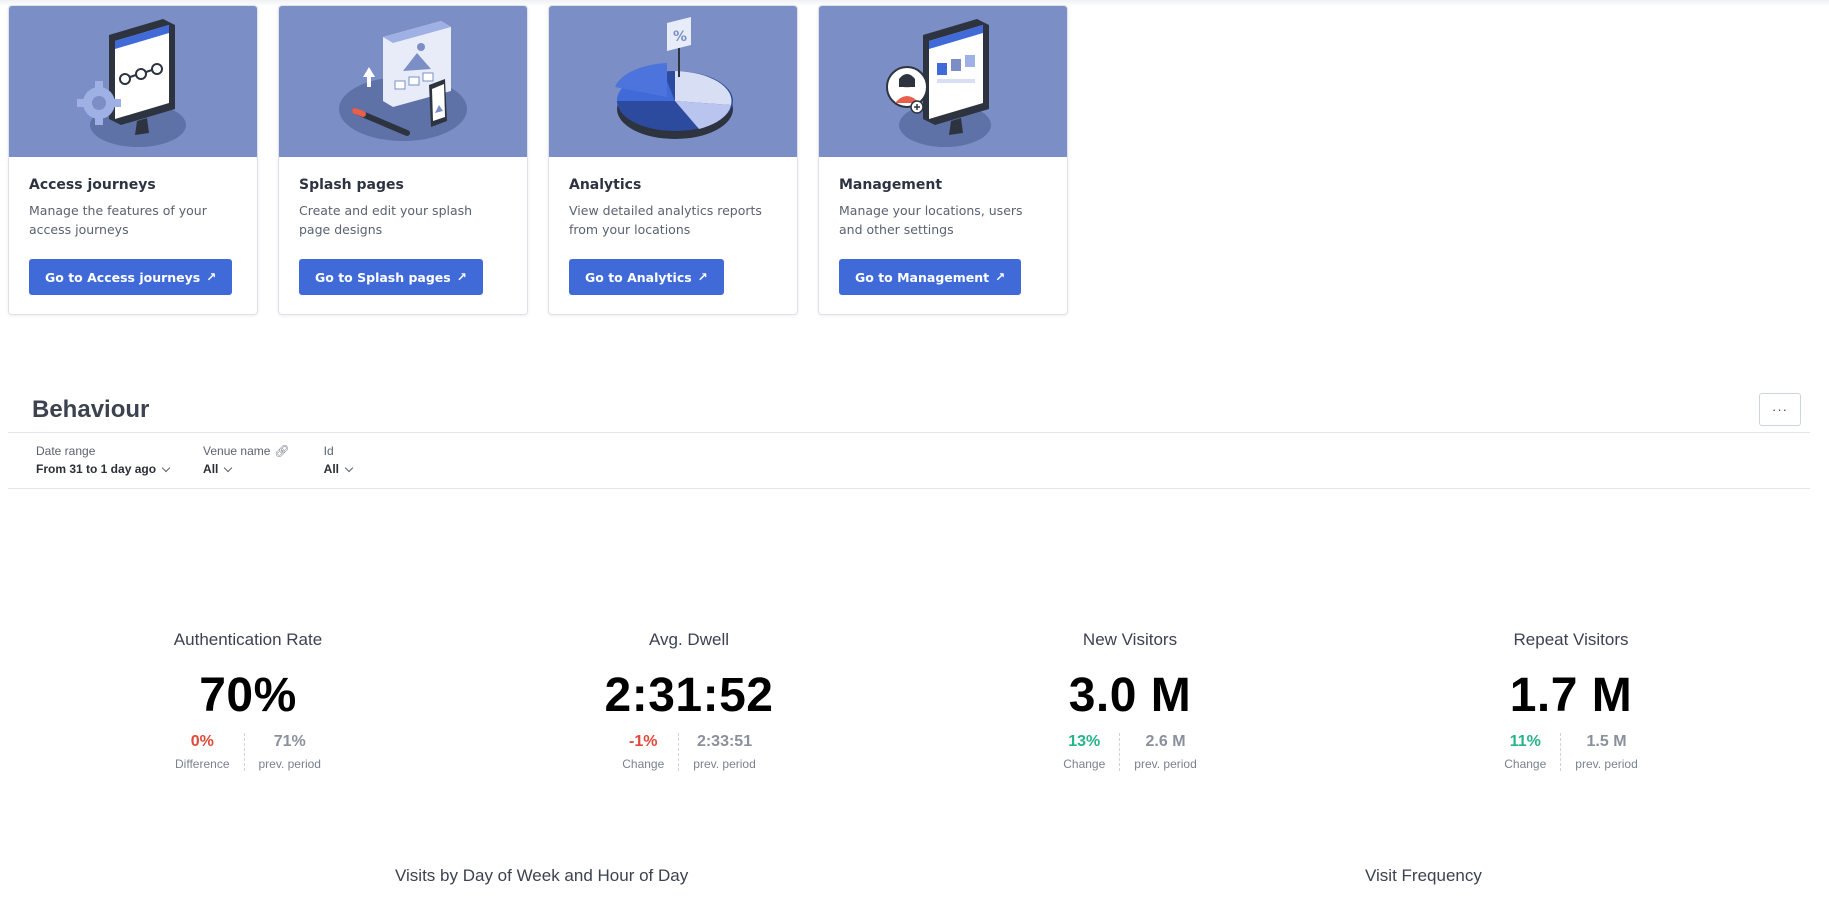 Image resolution: width=1829 pixels, height=902 pixels. Describe the element at coordinates (386, 220) in the screenshot. I see `card-description: Create and edit your splash page designs` at that location.